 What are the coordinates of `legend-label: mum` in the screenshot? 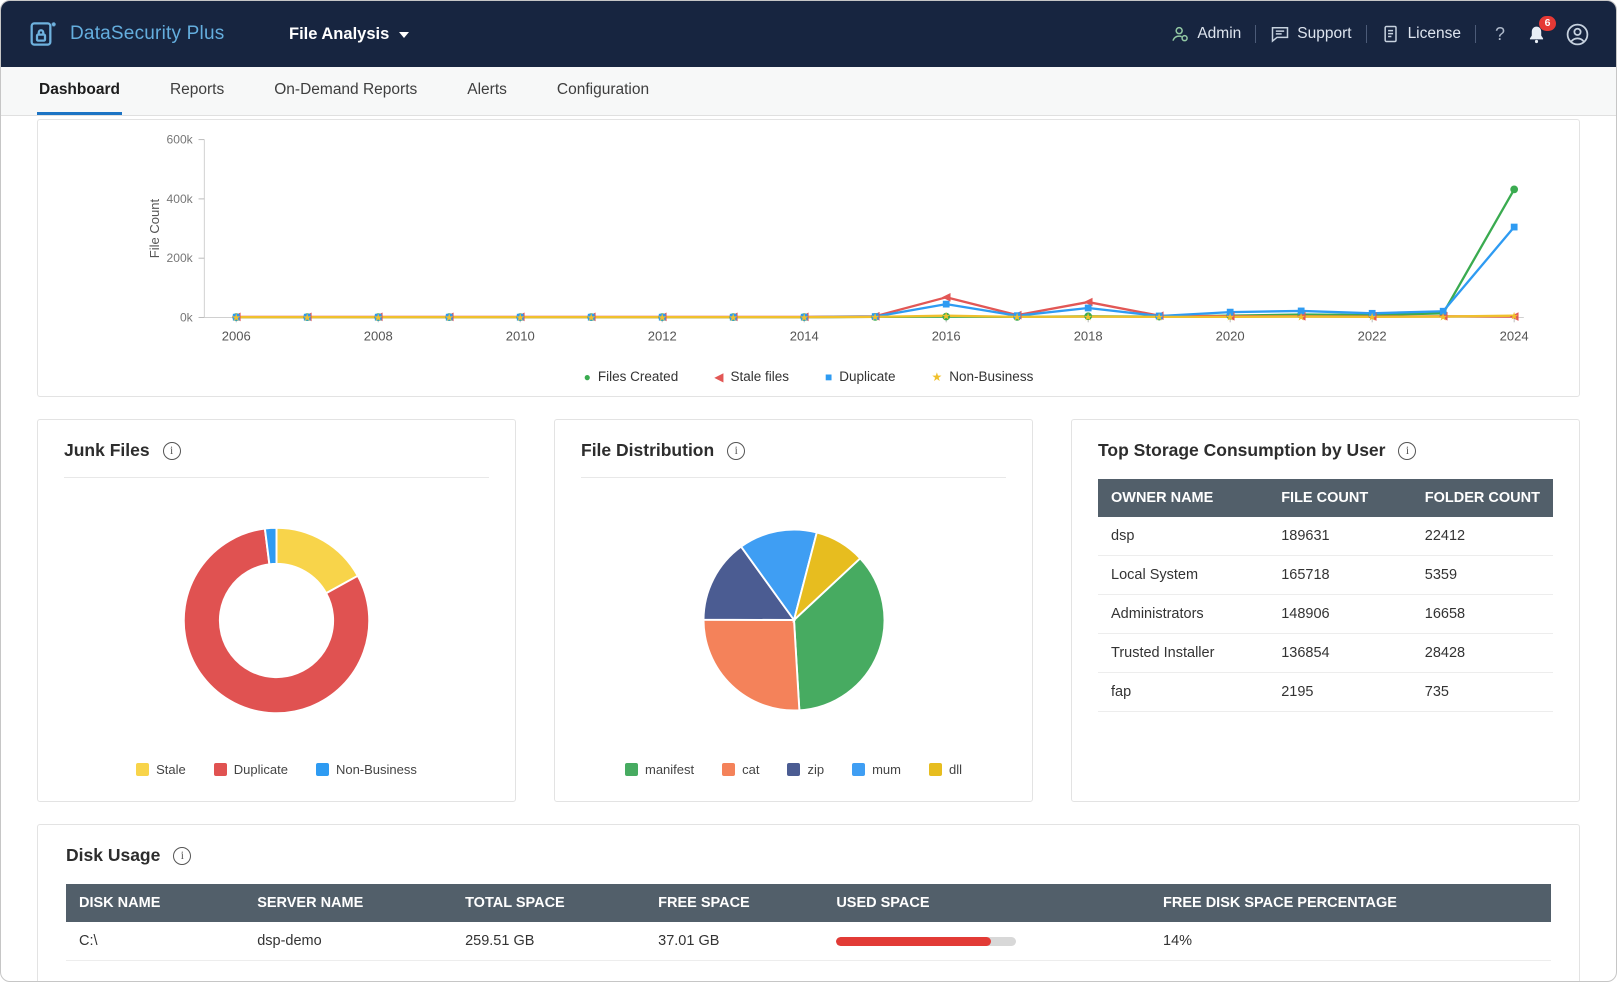 It's located at (886, 769).